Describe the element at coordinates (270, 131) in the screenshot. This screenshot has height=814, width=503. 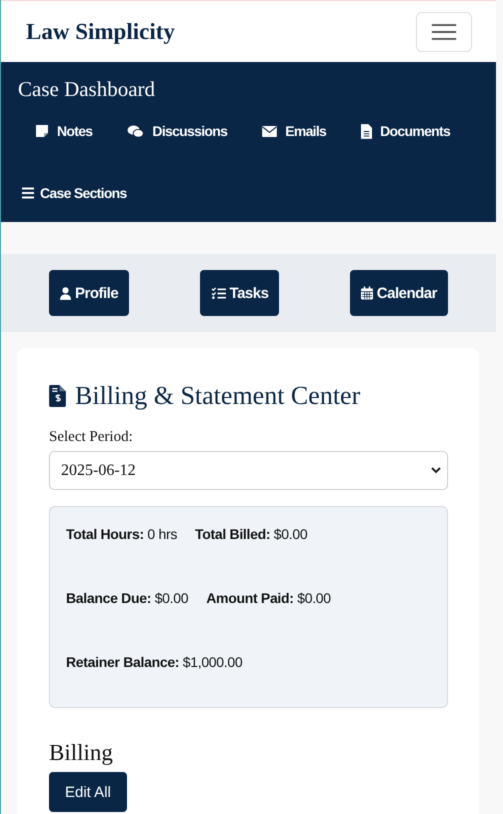
I see `envelope-icon` at that location.